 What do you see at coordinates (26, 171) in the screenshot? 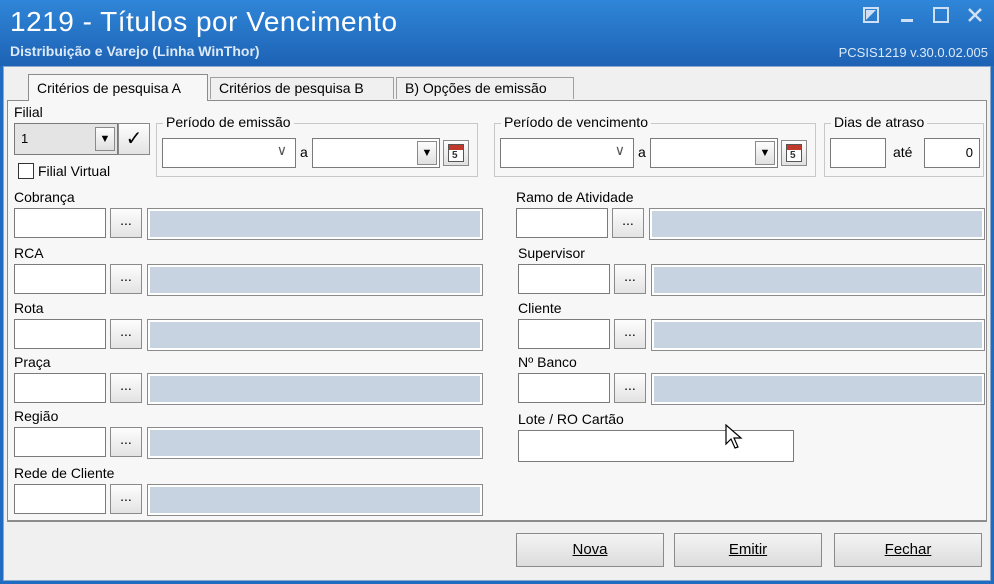
I see `filial-virtual-checkbox` at bounding box center [26, 171].